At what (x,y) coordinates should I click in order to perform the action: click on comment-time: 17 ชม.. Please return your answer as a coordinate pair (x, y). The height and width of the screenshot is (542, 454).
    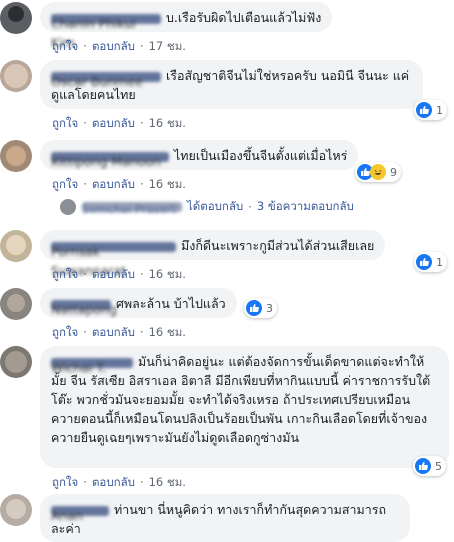
    Looking at the image, I should click on (167, 46).